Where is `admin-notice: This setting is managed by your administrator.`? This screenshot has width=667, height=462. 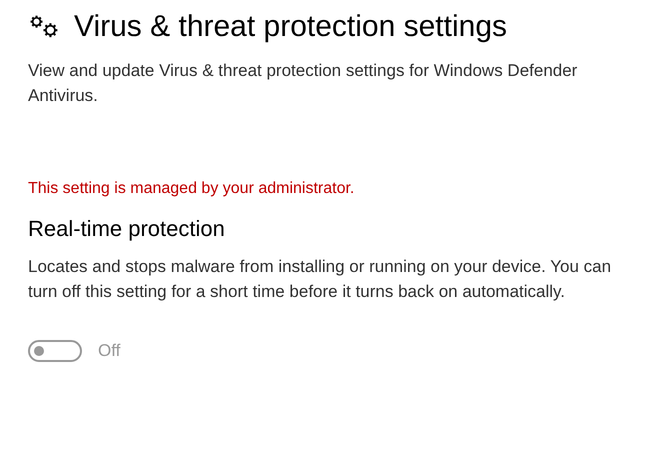 admin-notice: This setting is managed by your administrator. is located at coordinates (192, 189).